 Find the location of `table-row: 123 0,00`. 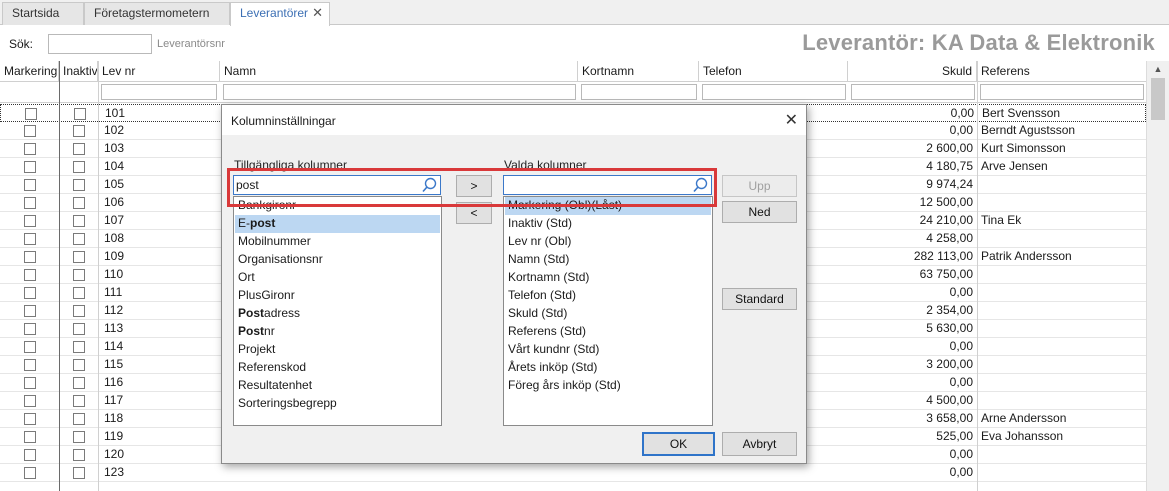

table-row: 123 0,00 is located at coordinates (573, 473).